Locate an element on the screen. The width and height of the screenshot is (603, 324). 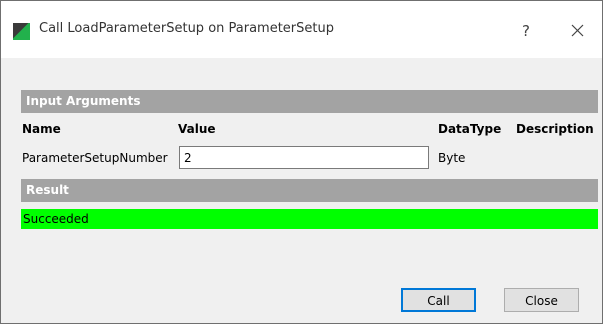
argument-value-input is located at coordinates (304, 157).